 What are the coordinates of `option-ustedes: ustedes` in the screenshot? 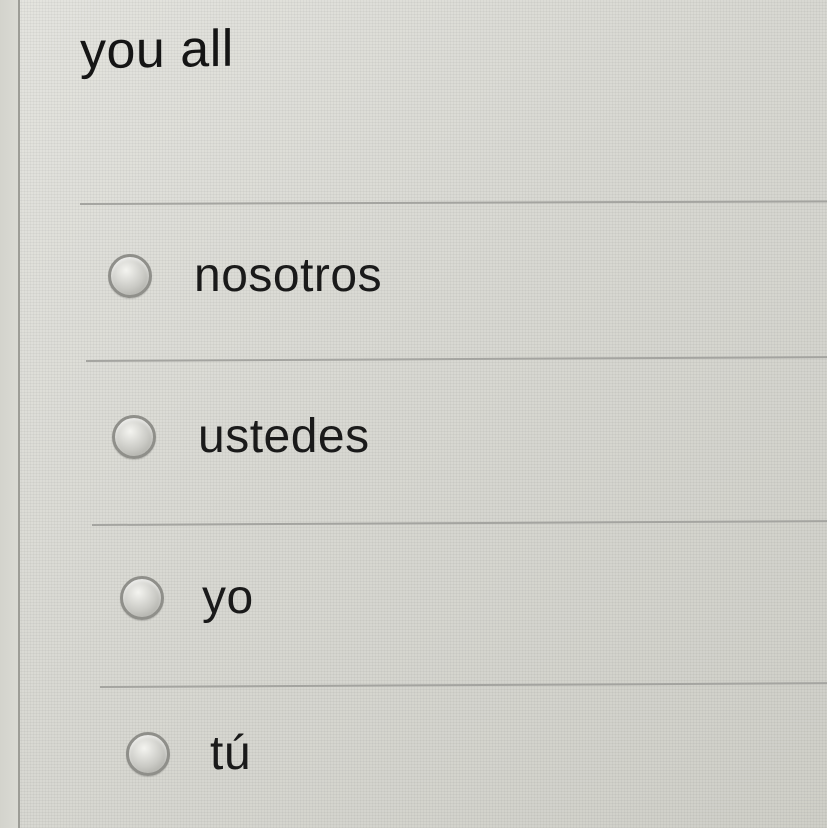 It's located at (241, 437).